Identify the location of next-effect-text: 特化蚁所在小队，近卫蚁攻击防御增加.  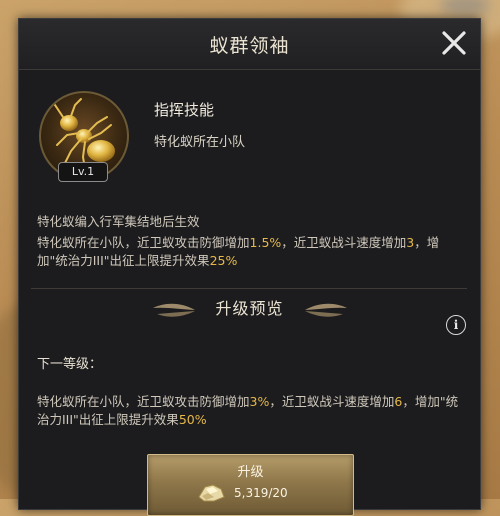
(143, 401).